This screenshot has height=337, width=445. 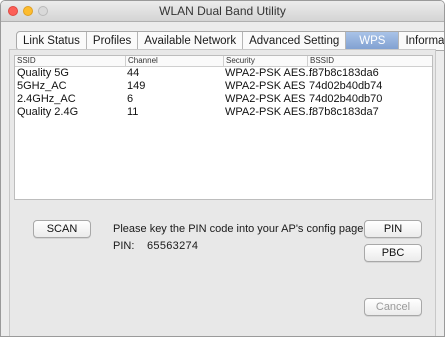 I want to click on tab-information: Information, so click(x=421, y=41).